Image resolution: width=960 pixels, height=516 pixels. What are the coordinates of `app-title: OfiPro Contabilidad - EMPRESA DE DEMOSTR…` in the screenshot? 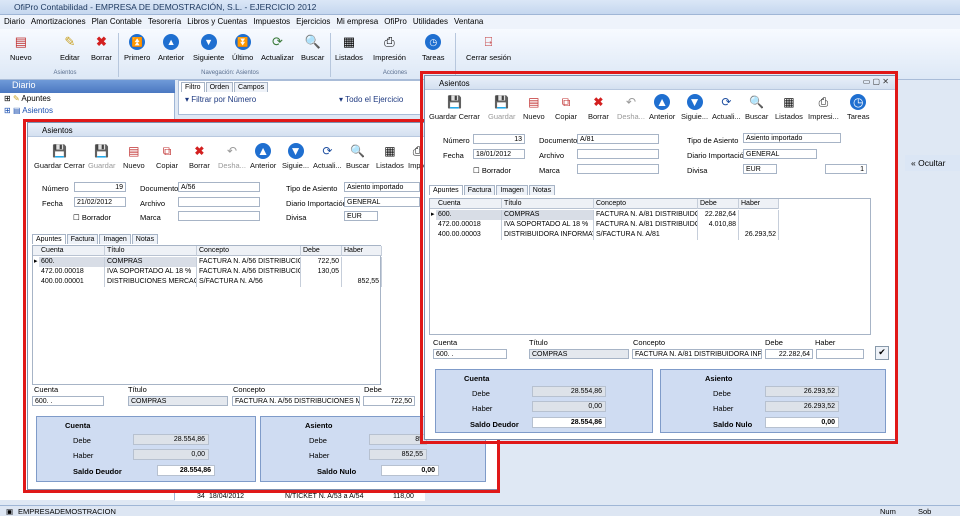 It's located at (165, 7).